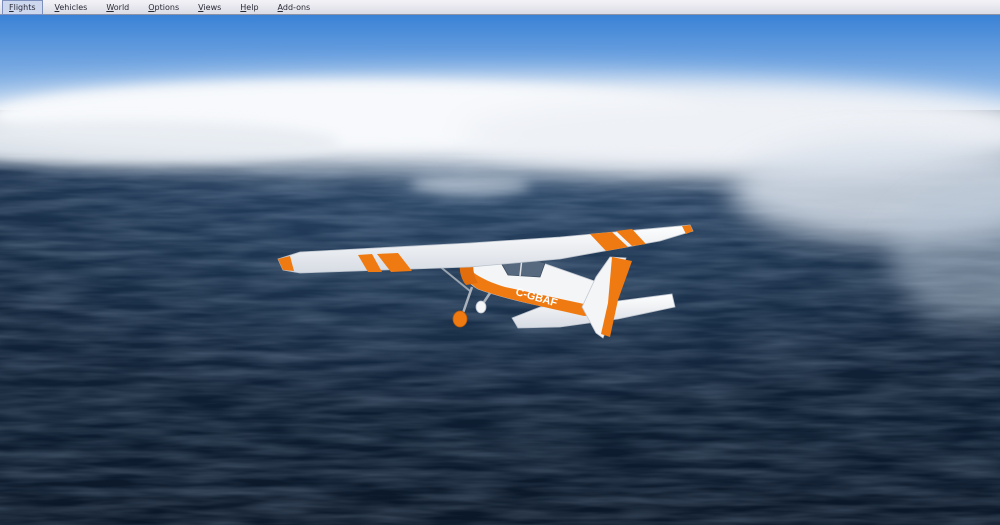 The image size is (1000, 525). Describe the element at coordinates (481, 307) in the screenshot. I see `wheel-fairing-rear` at that location.